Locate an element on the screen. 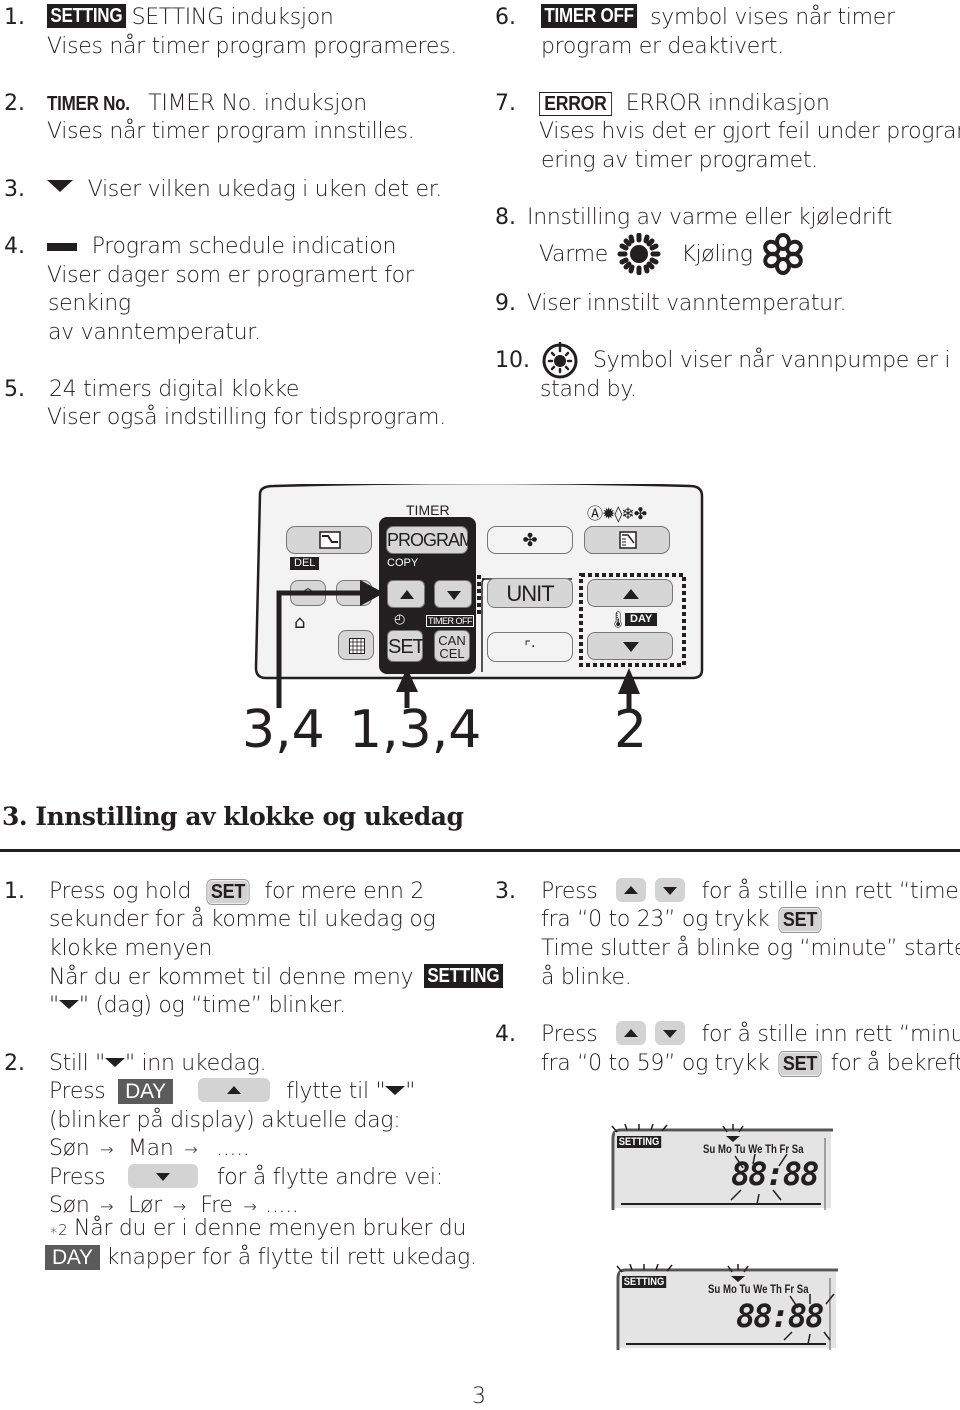 The height and width of the screenshot is (1410, 960). legend-text: Viser også indstilling for tidsprogram. is located at coordinates (246, 417).